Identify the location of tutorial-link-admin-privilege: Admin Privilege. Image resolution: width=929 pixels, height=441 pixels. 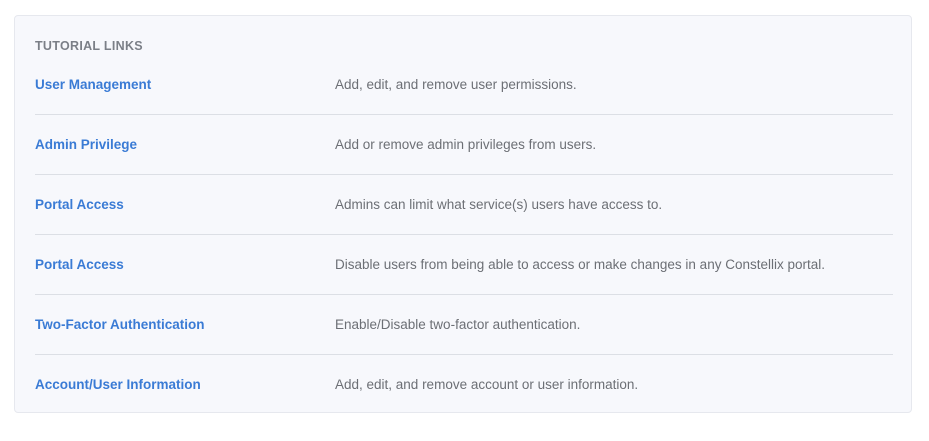
(86, 145).